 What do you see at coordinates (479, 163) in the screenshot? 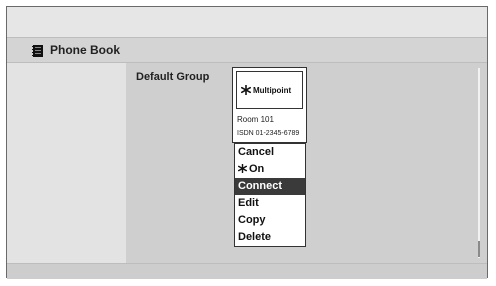
I see `scrollbar` at bounding box center [479, 163].